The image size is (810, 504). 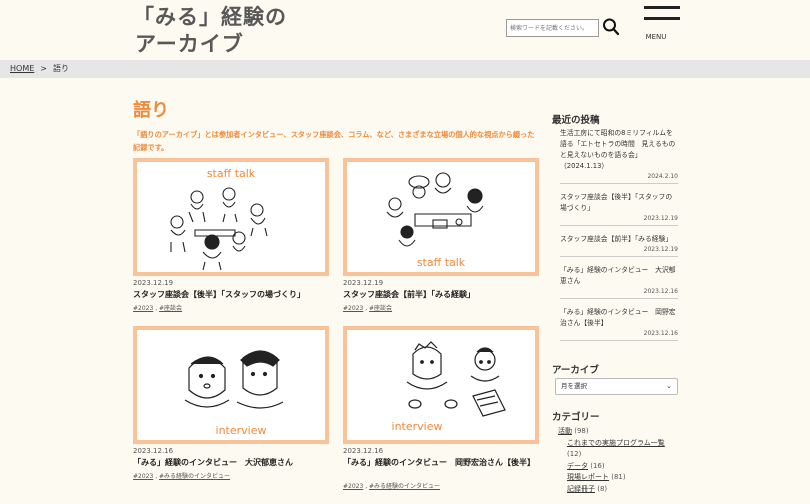 I want to click on chevron-down-icon: ⌄, so click(x=669, y=386).